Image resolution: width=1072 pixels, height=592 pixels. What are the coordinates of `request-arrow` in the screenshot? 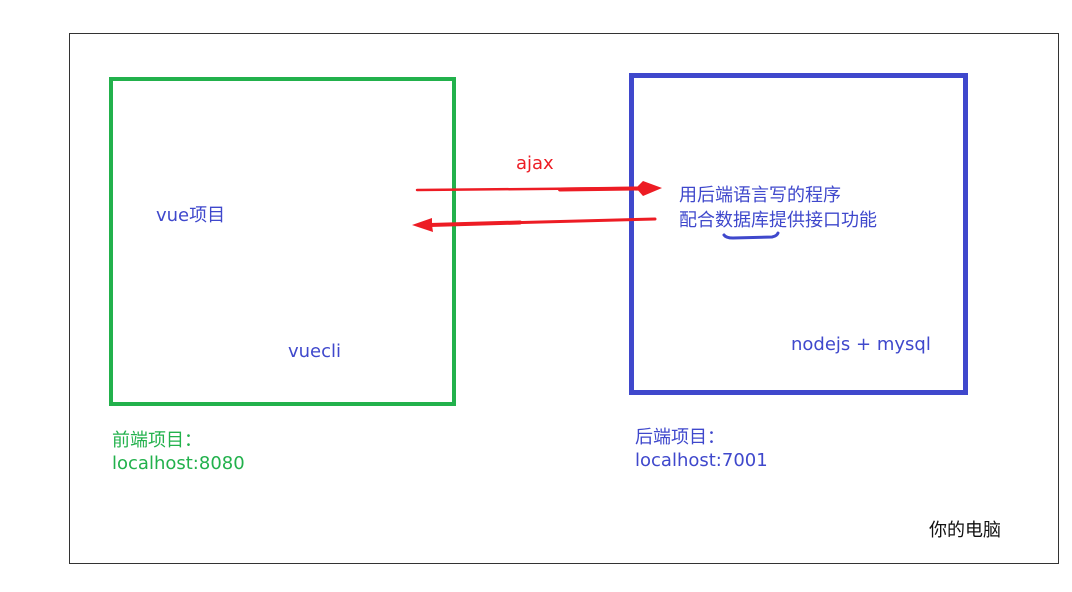 It's located at (538, 188).